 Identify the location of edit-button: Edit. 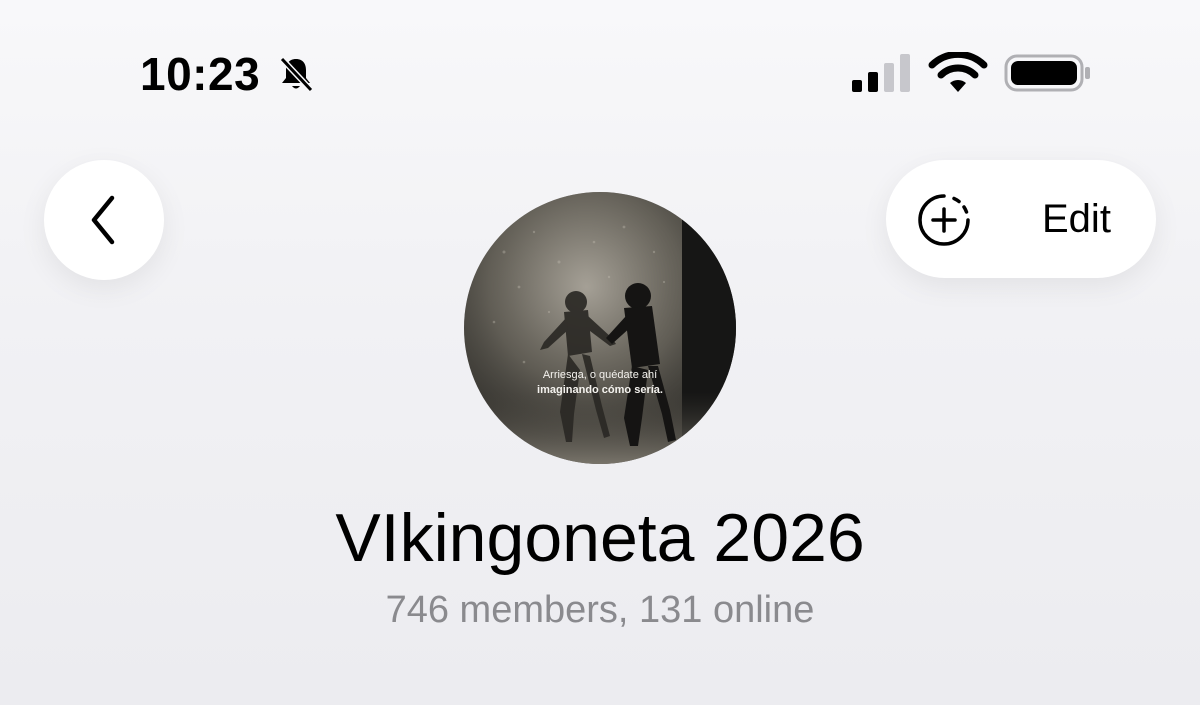
(1021, 219).